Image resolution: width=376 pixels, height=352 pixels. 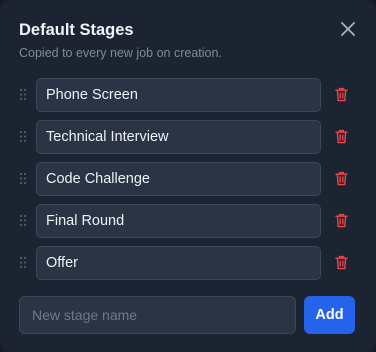 What do you see at coordinates (329, 315) in the screenshot?
I see `add-stage-button: Add` at bounding box center [329, 315].